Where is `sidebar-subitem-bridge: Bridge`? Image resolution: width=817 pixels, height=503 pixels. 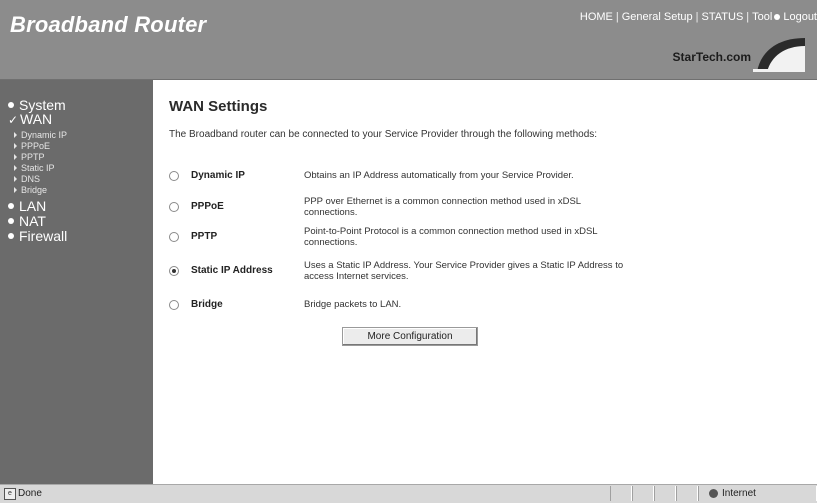 sidebar-subitem-bridge: Bridge is located at coordinates (30, 190).